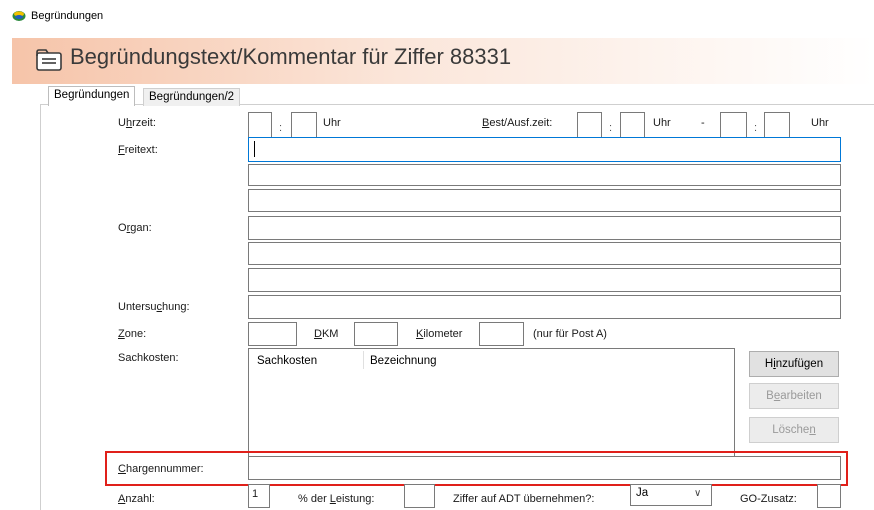  I want to click on kilometer-input, so click(501, 334).